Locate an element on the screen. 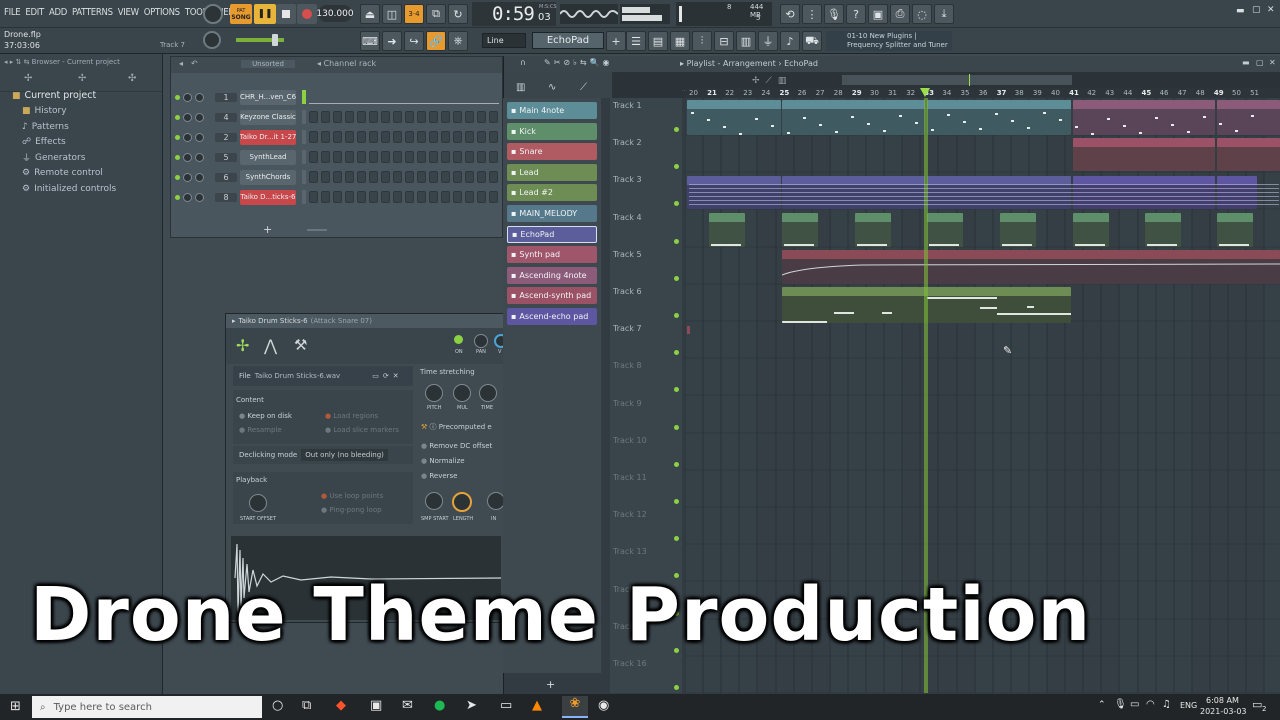  task-view-icon: ⧉ is located at coordinates (306, 705).